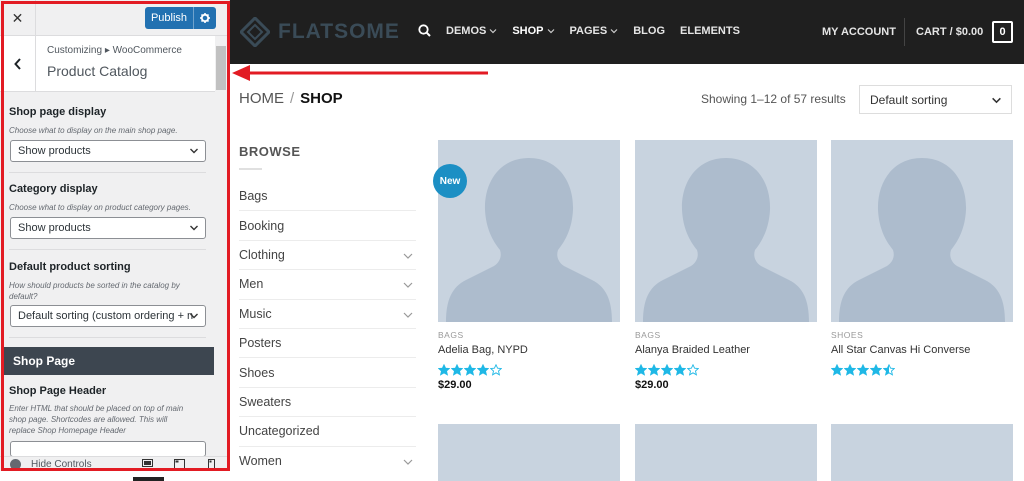 This screenshot has height=481, width=1024. Describe the element at coordinates (773, 99) in the screenshot. I see `results-count: Showing 1–12 of 57 results` at that location.